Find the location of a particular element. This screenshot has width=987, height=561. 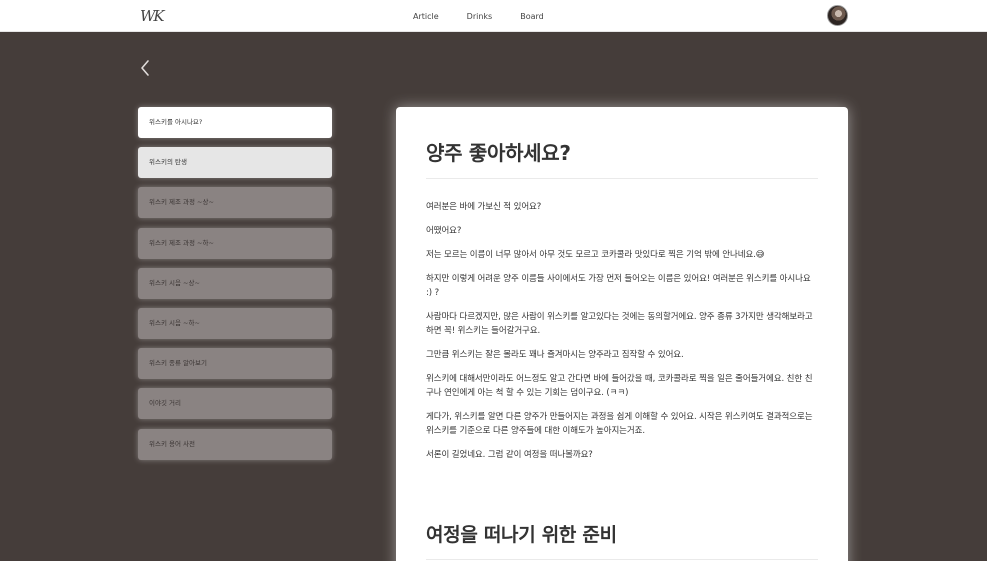

back-arrow-icon is located at coordinates (146, 68).